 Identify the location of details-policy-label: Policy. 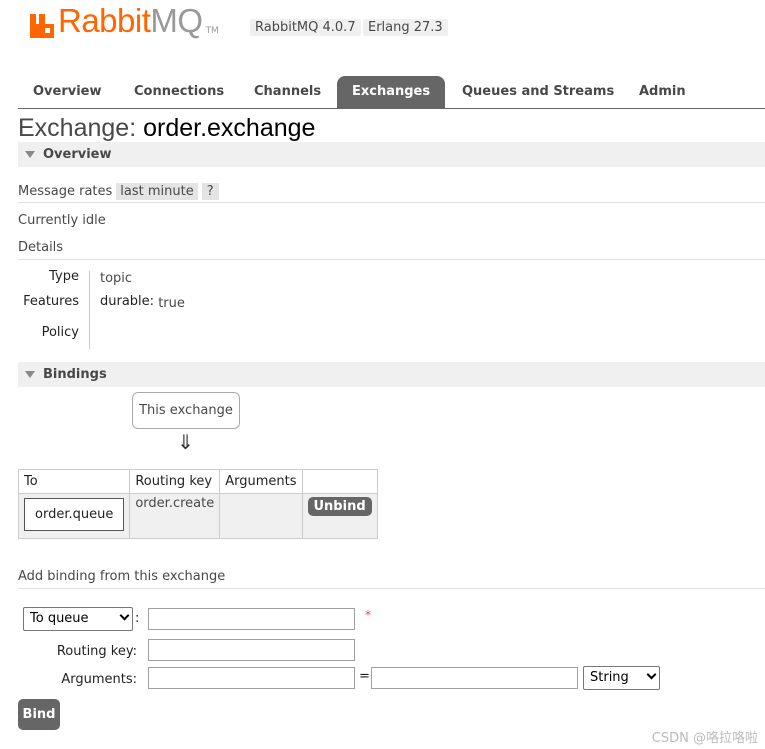
(60, 332).